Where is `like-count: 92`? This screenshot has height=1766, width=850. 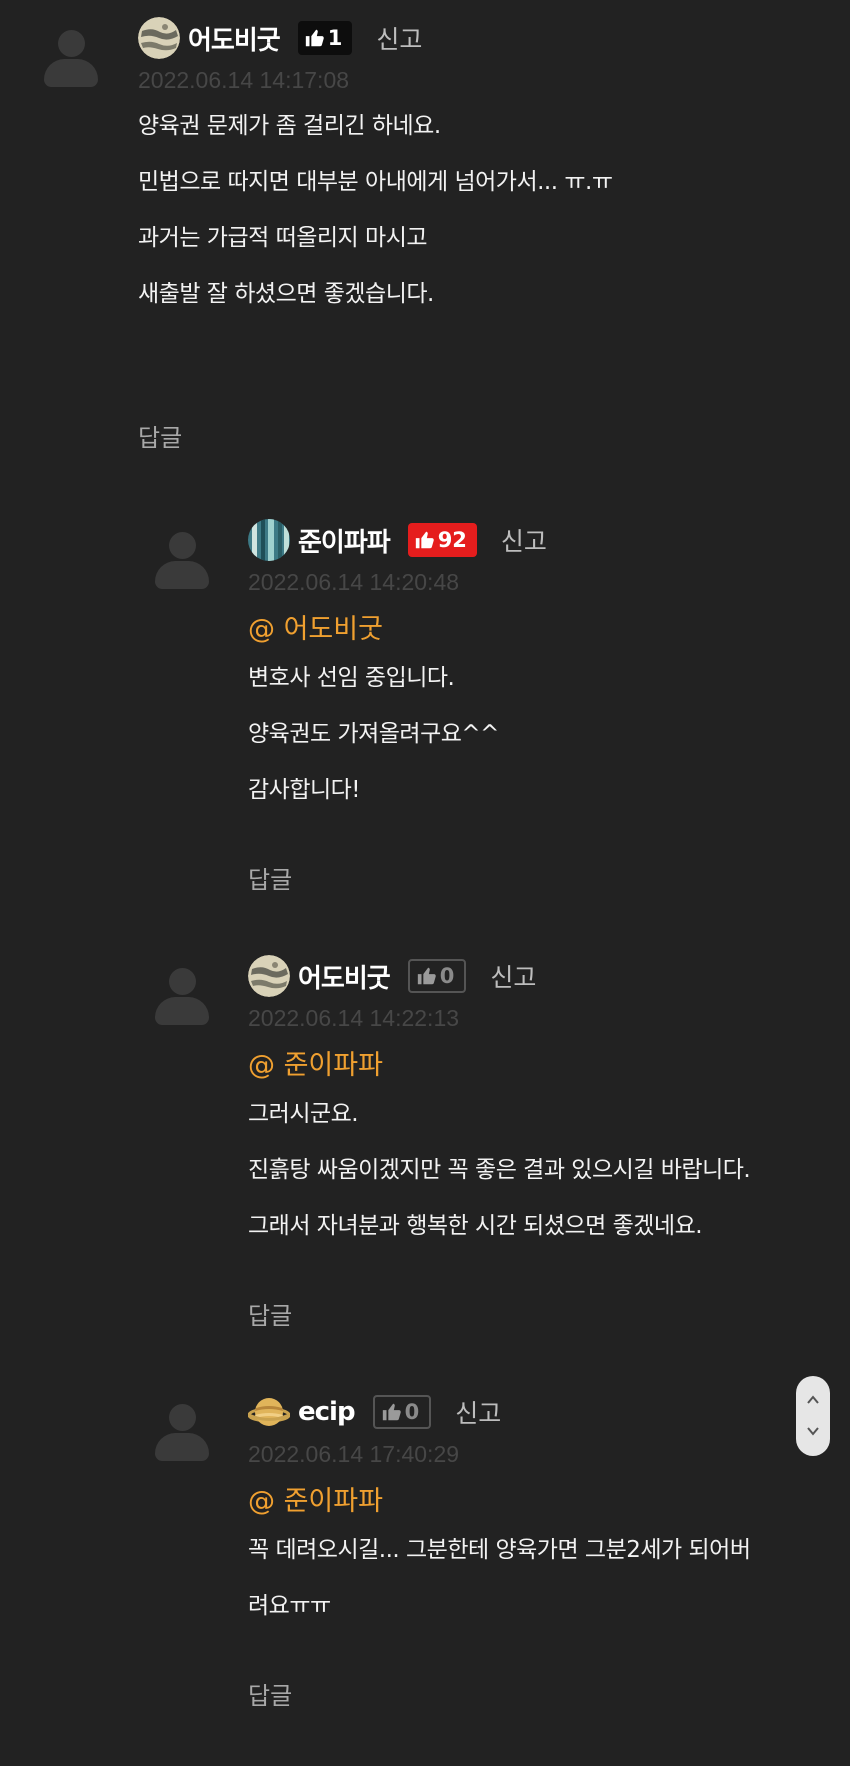
like-count: 92 is located at coordinates (452, 540).